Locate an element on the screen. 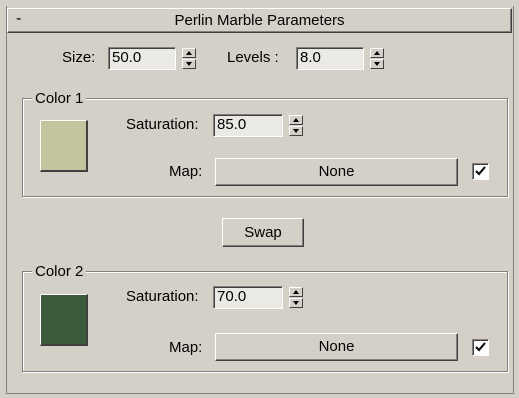 Image resolution: width=519 pixels, height=398 pixels. color-2-map-checkbox is located at coordinates (480, 347).